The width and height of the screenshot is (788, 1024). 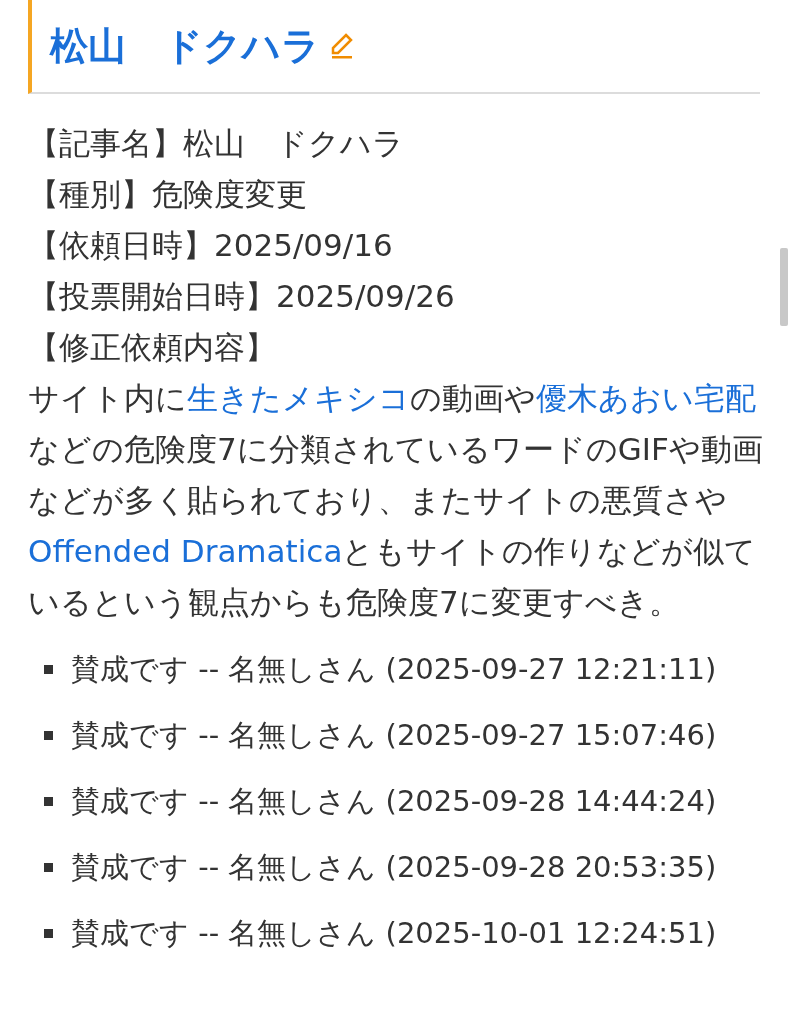 What do you see at coordinates (185, 46) in the screenshot?
I see `page-title: 松山 ドクハラ` at bounding box center [185, 46].